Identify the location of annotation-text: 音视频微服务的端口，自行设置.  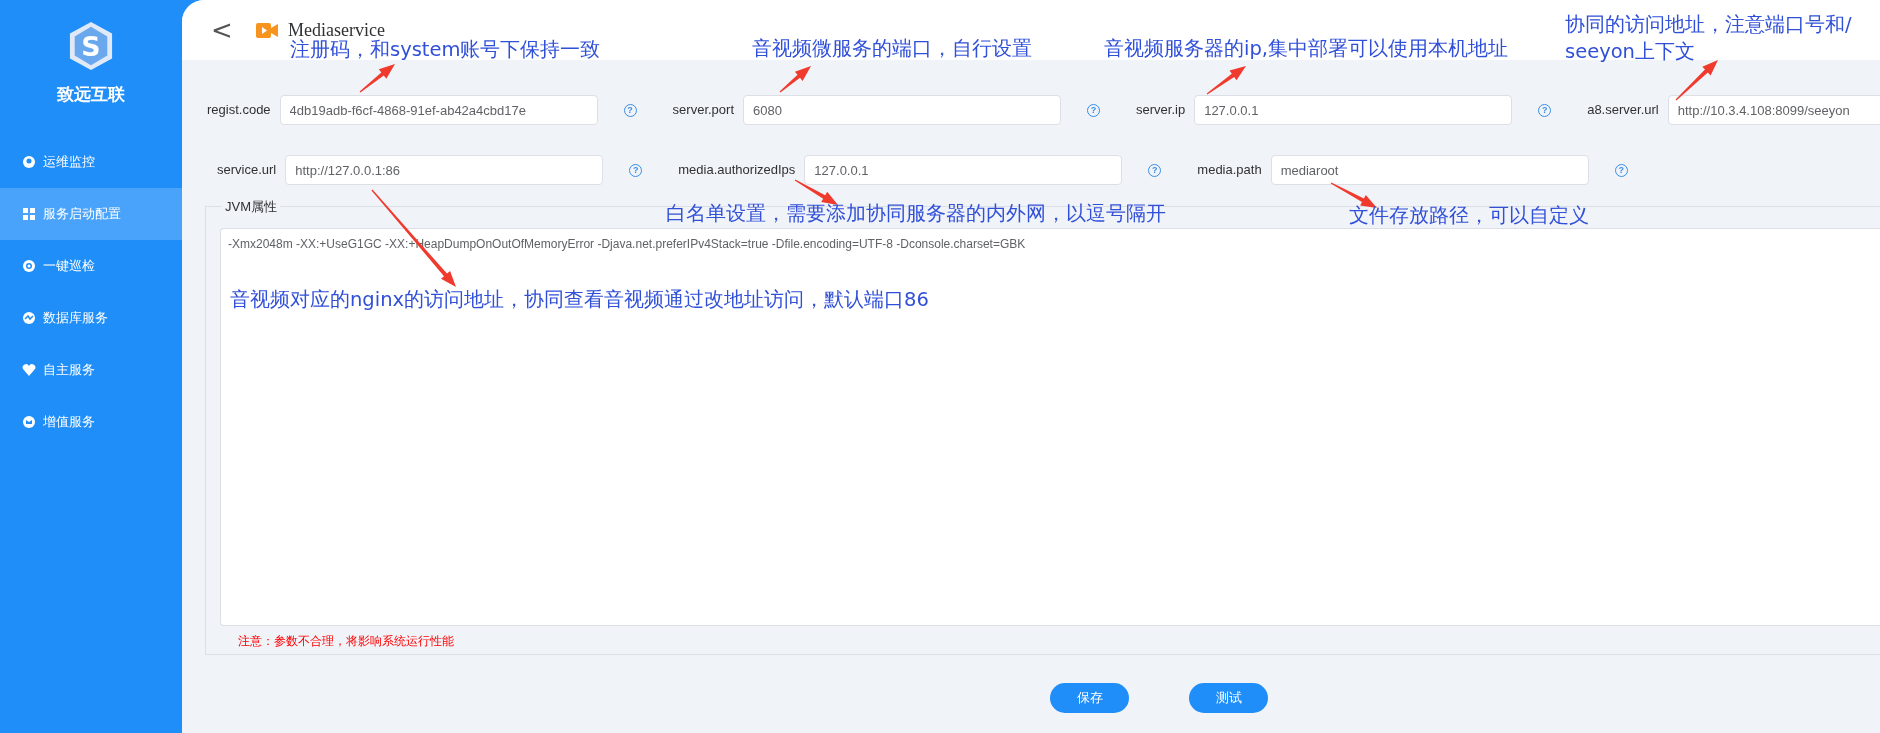
(892, 49).